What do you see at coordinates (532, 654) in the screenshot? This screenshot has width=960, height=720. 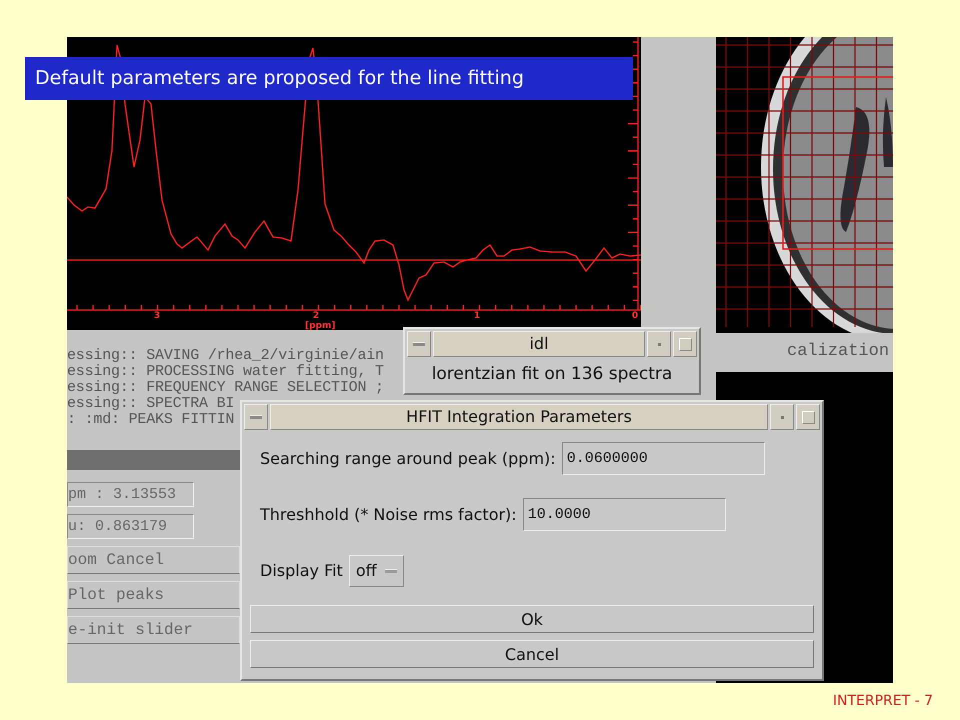 I see `dialog-button: Cancel` at bounding box center [532, 654].